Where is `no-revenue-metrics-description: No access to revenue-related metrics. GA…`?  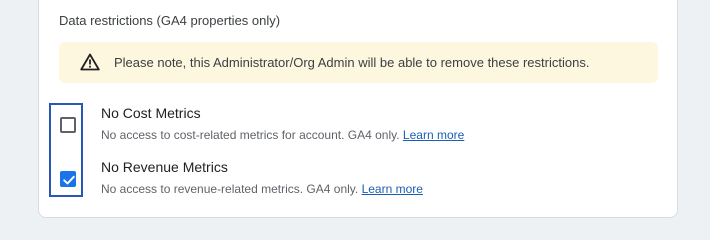
no-revenue-metrics-description: No access to revenue-related metrics. GA… is located at coordinates (262, 189).